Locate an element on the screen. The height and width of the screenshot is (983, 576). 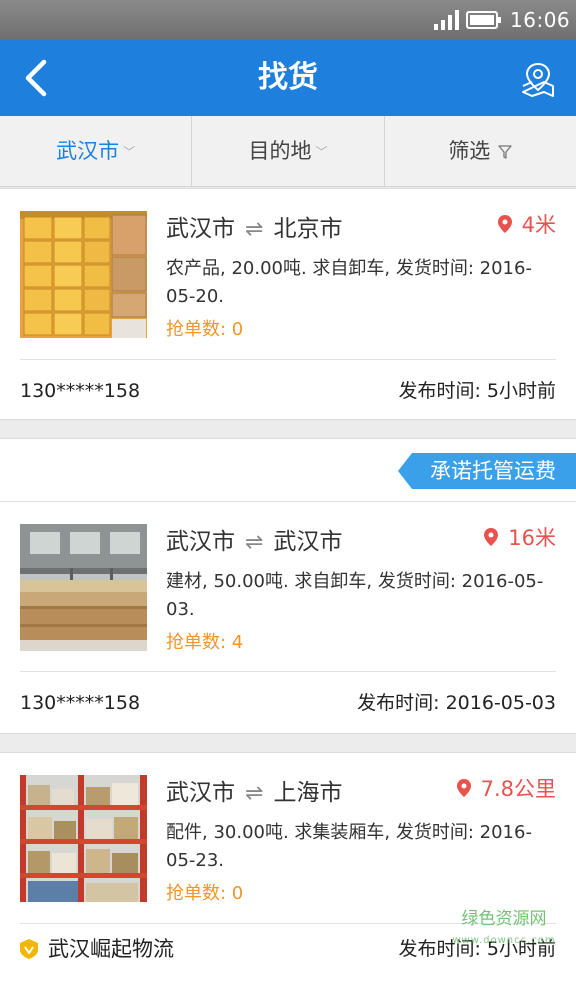
app-bar: 找货 is located at coordinates (288, 78).